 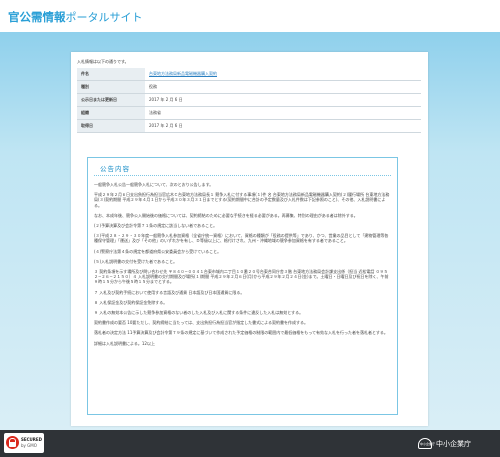 I want to click on seal-subtitle: by GMO, so click(x=29, y=445).